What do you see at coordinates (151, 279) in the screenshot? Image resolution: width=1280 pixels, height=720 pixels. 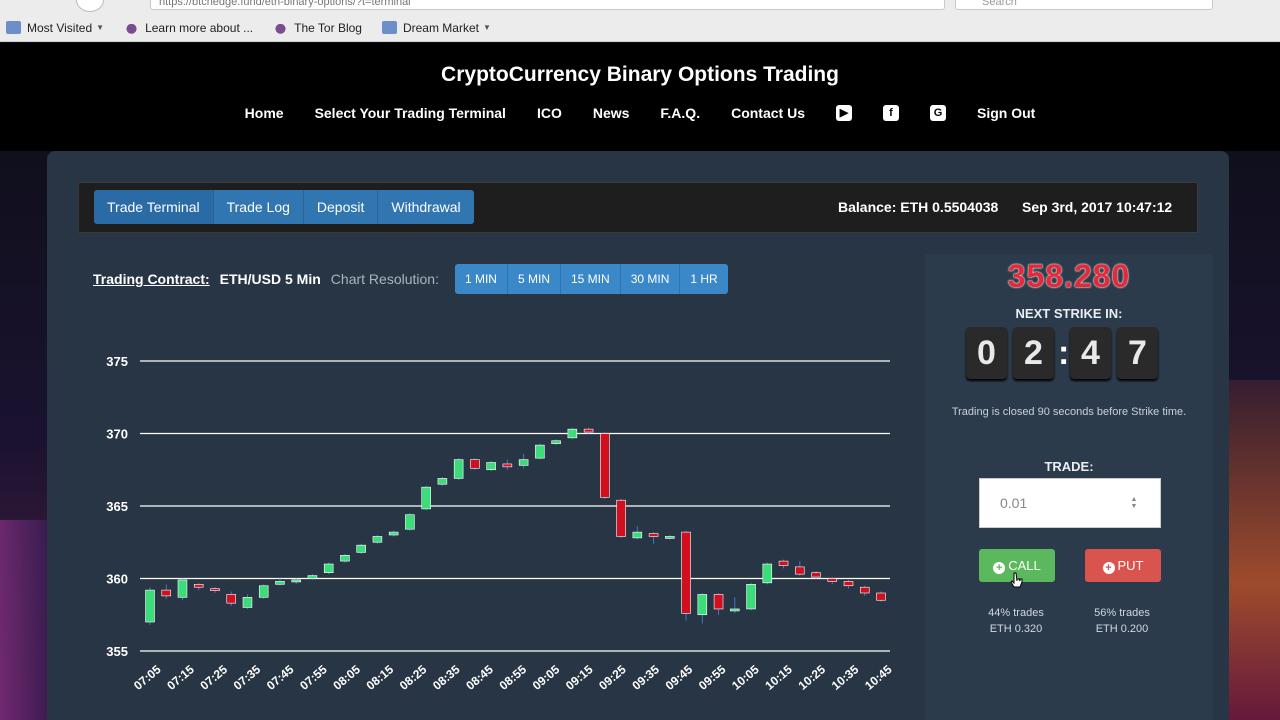 I see `trading-contract-label: Trading Contract:` at bounding box center [151, 279].